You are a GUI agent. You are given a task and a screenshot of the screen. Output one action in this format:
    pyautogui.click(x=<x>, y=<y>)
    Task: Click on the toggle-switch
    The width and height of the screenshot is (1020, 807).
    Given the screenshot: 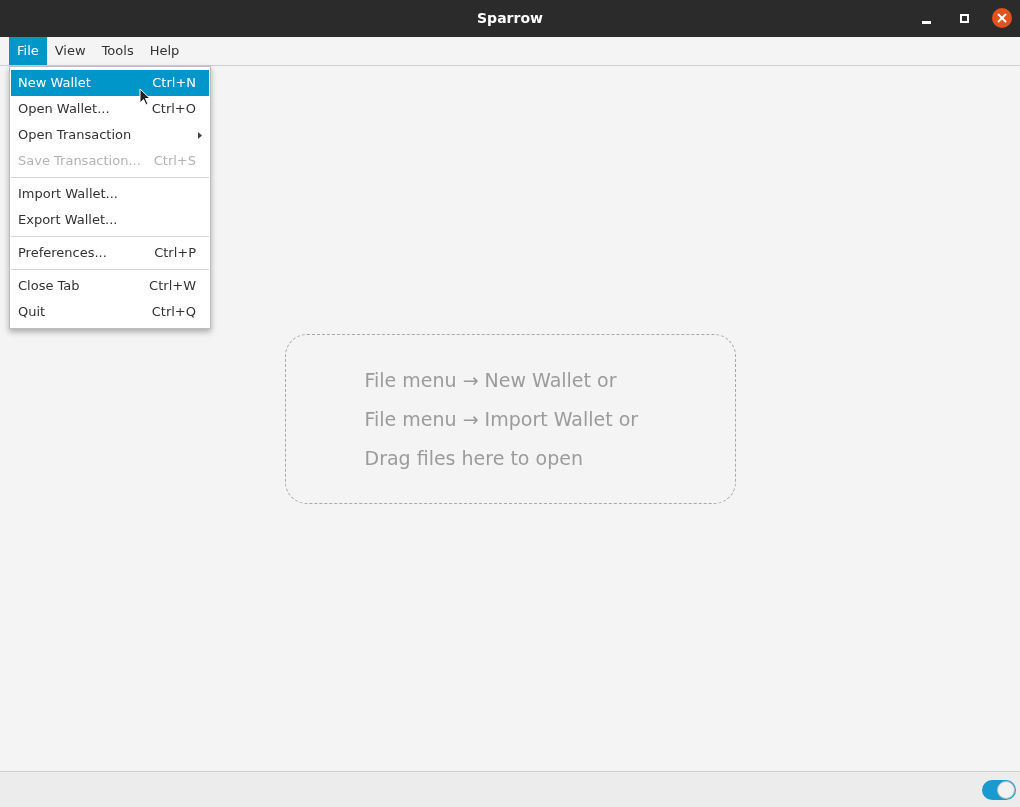 What is the action you would take?
    pyautogui.click(x=999, y=789)
    